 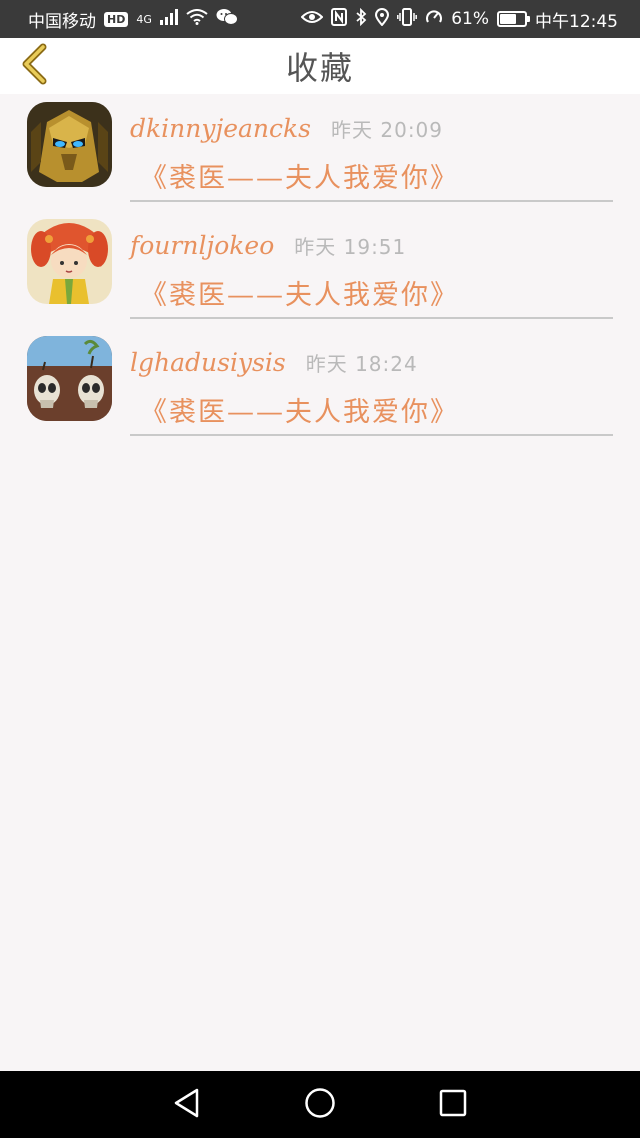 What do you see at coordinates (470, 19) in the screenshot?
I see `battery-percent: 61%` at bounding box center [470, 19].